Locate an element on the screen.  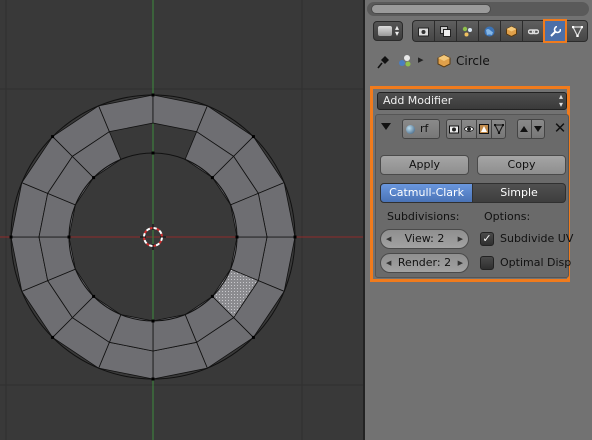
arrow-down-icon is located at coordinates (538, 129).